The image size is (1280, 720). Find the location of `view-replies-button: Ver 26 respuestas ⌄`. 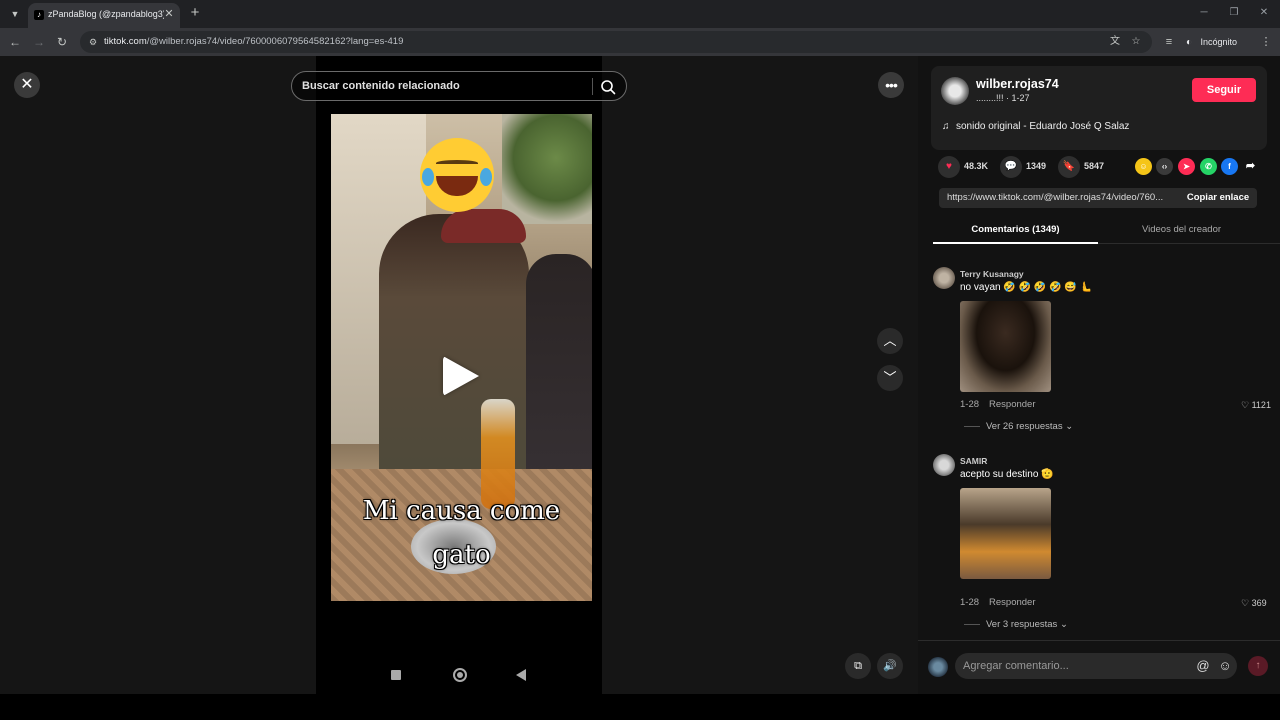

view-replies-button: Ver 26 respuestas ⌄ is located at coordinates (1018, 426).